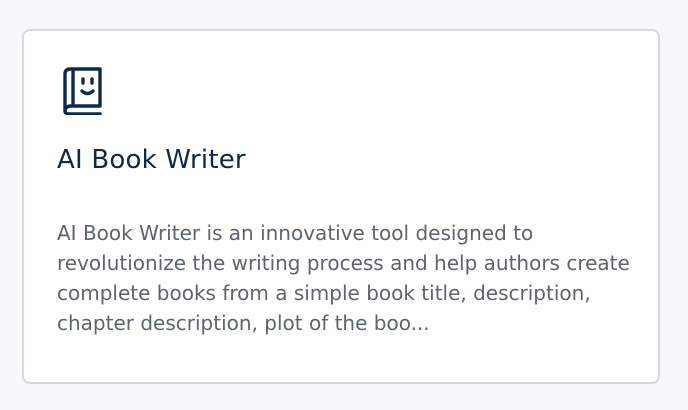 This screenshot has height=410, width=688. Describe the element at coordinates (83, 90) in the screenshot. I see `book-smiley-icon` at that location.